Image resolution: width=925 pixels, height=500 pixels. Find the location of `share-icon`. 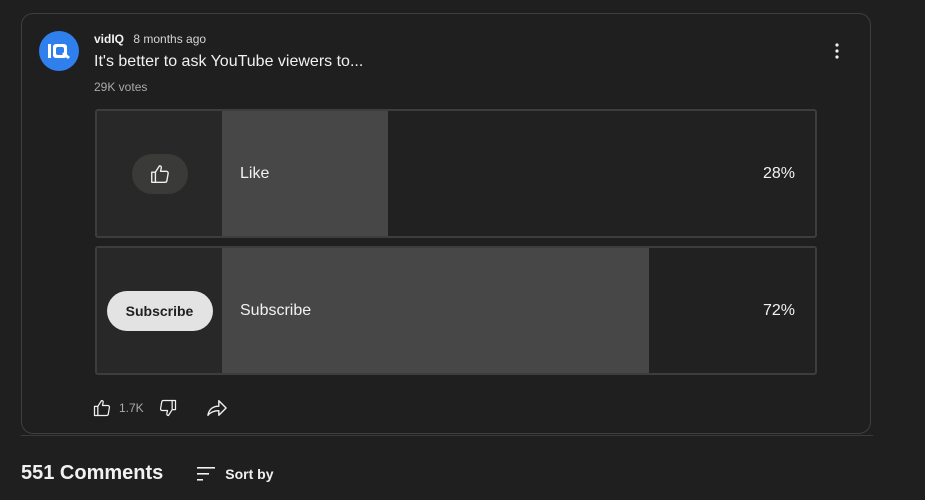

share-icon is located at coordinates (216, 408).